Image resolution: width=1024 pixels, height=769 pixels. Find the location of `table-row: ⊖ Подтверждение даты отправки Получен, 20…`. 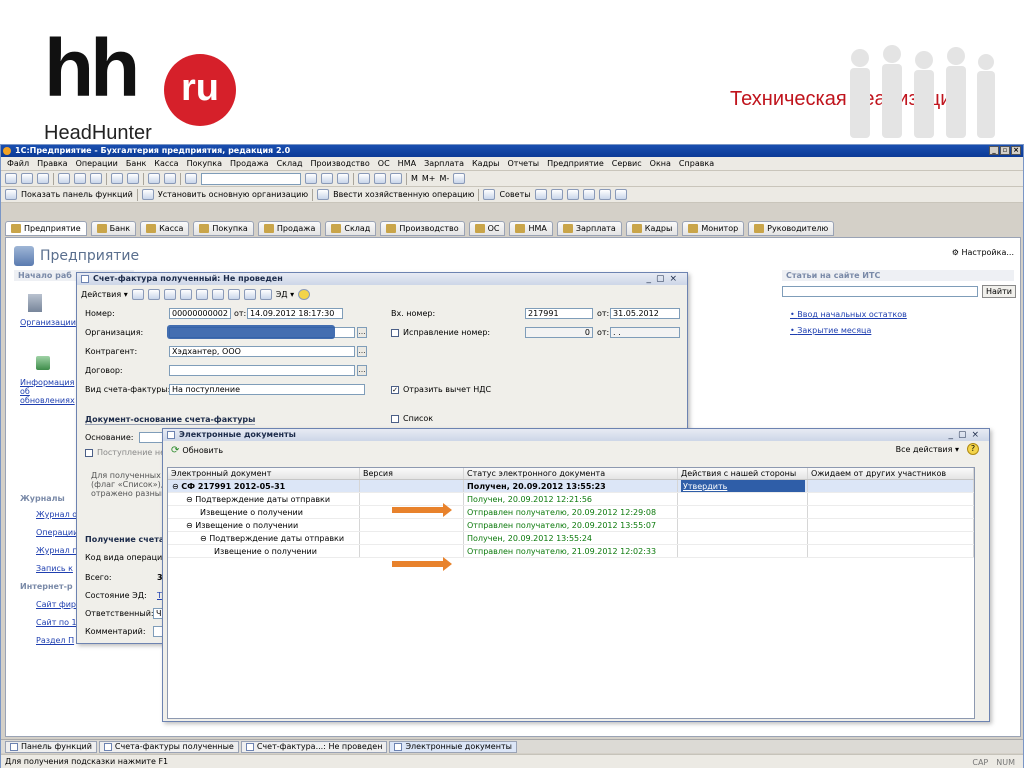

table-row: ⊖ Подтверждение даты отправки Получен, 20… is located at coordinates (571, 538).